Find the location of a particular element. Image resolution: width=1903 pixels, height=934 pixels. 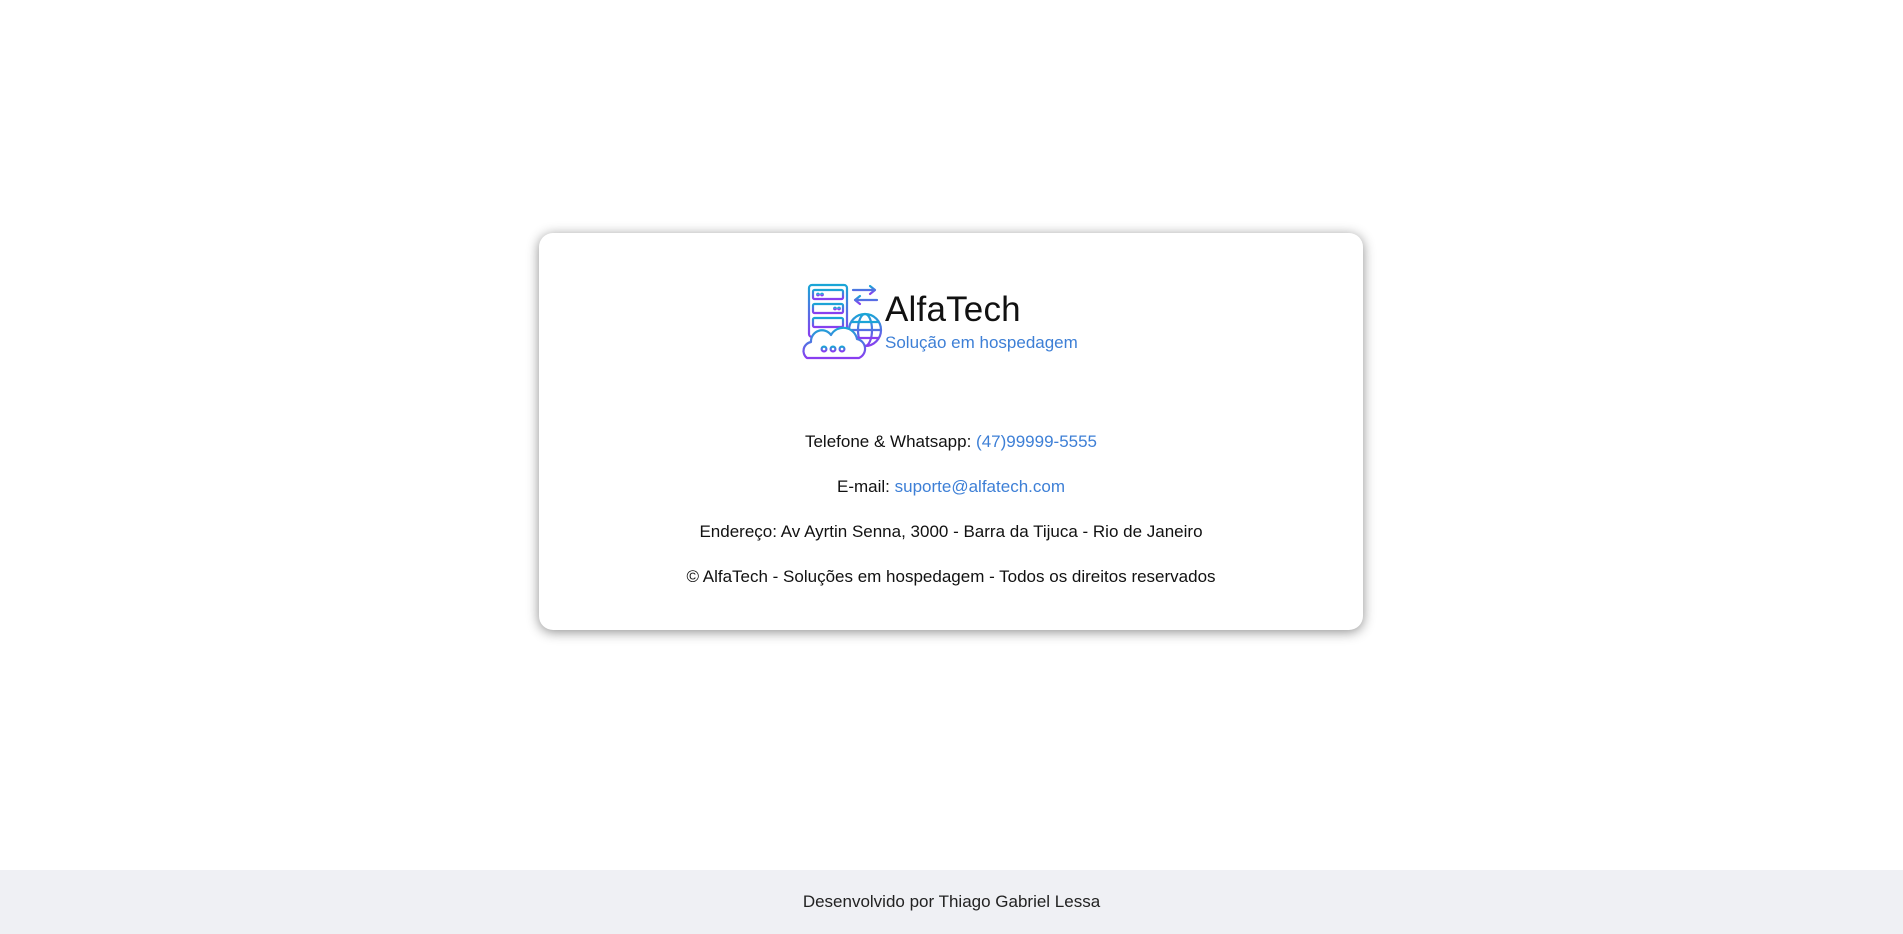

brand: AlfaTech Solução em hospedagem is located at coordinates (939, 322).